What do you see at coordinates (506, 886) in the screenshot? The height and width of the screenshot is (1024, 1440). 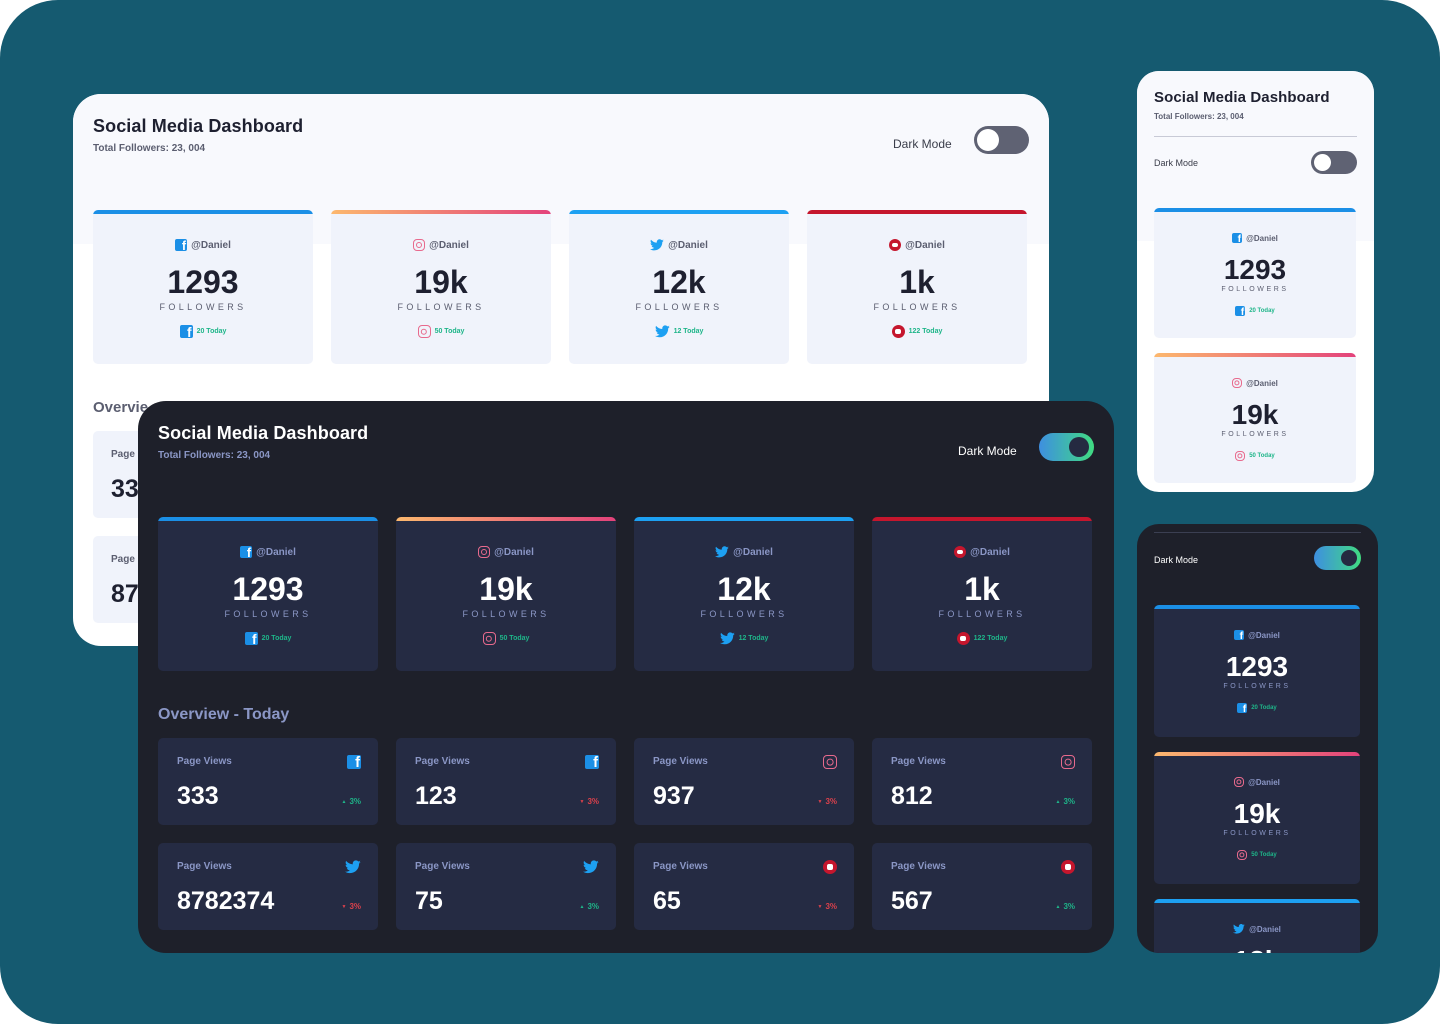 I see `overview-card-twitter: Page Views 75 ▲ 3%` at bounding box center [506, 886].